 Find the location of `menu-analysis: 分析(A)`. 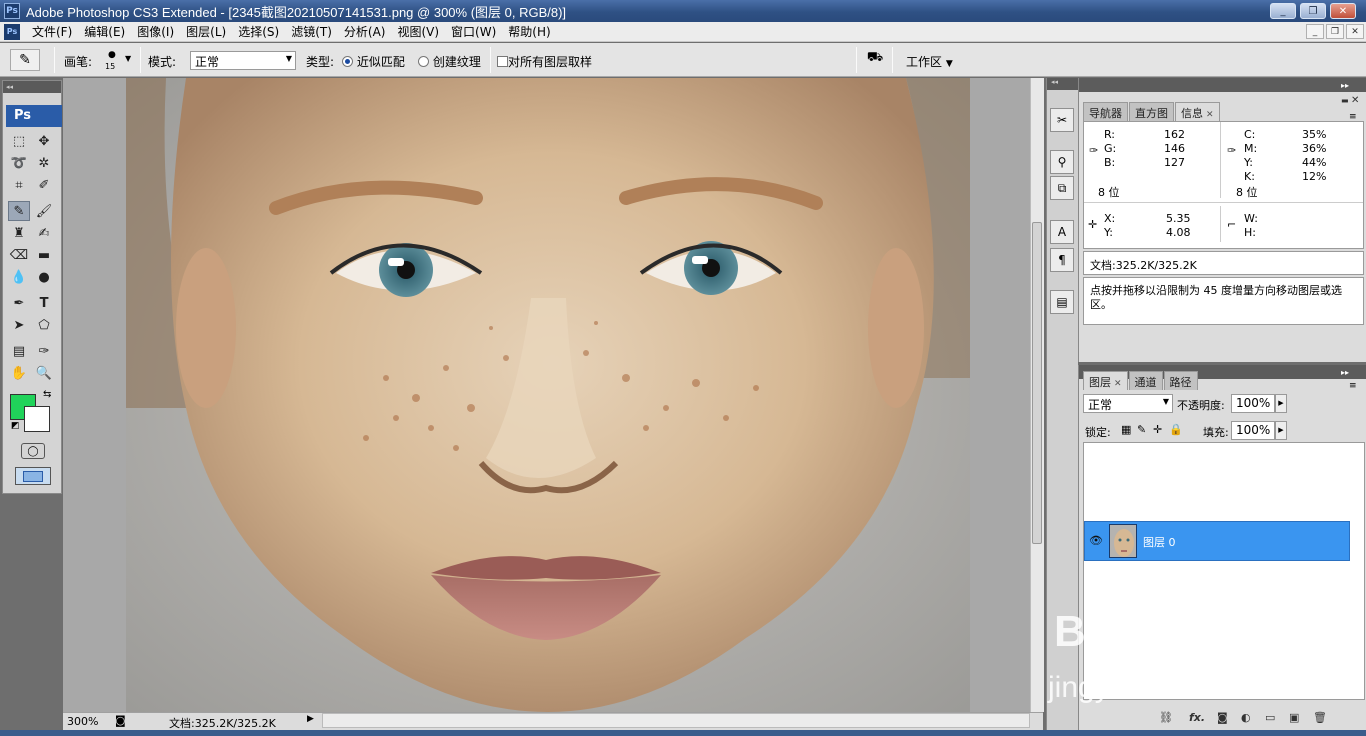

menu-analysis: 分析(A) is located at coordinates (365, 31).